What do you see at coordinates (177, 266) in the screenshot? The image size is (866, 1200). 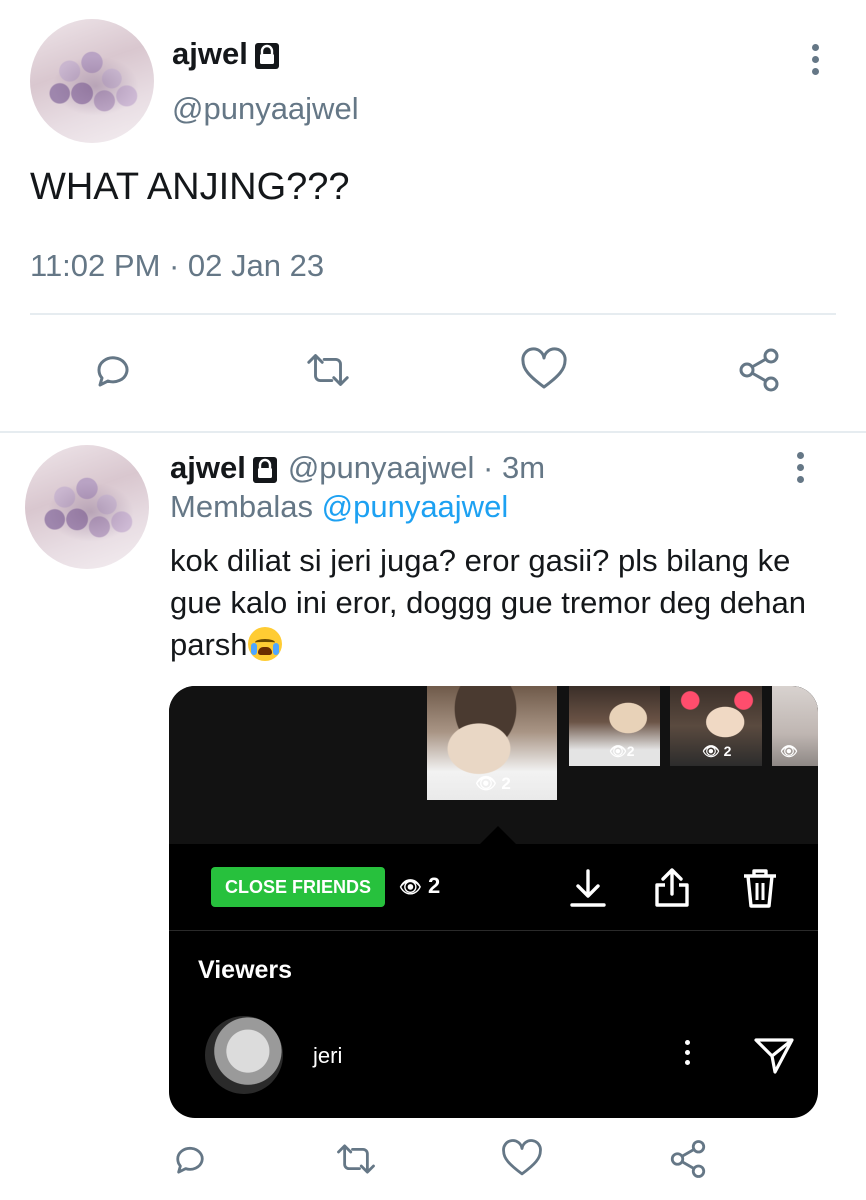 I see `tweet-timestamp: 11:02 PM · 02 Jan 23` at bounding box center [177, 266].